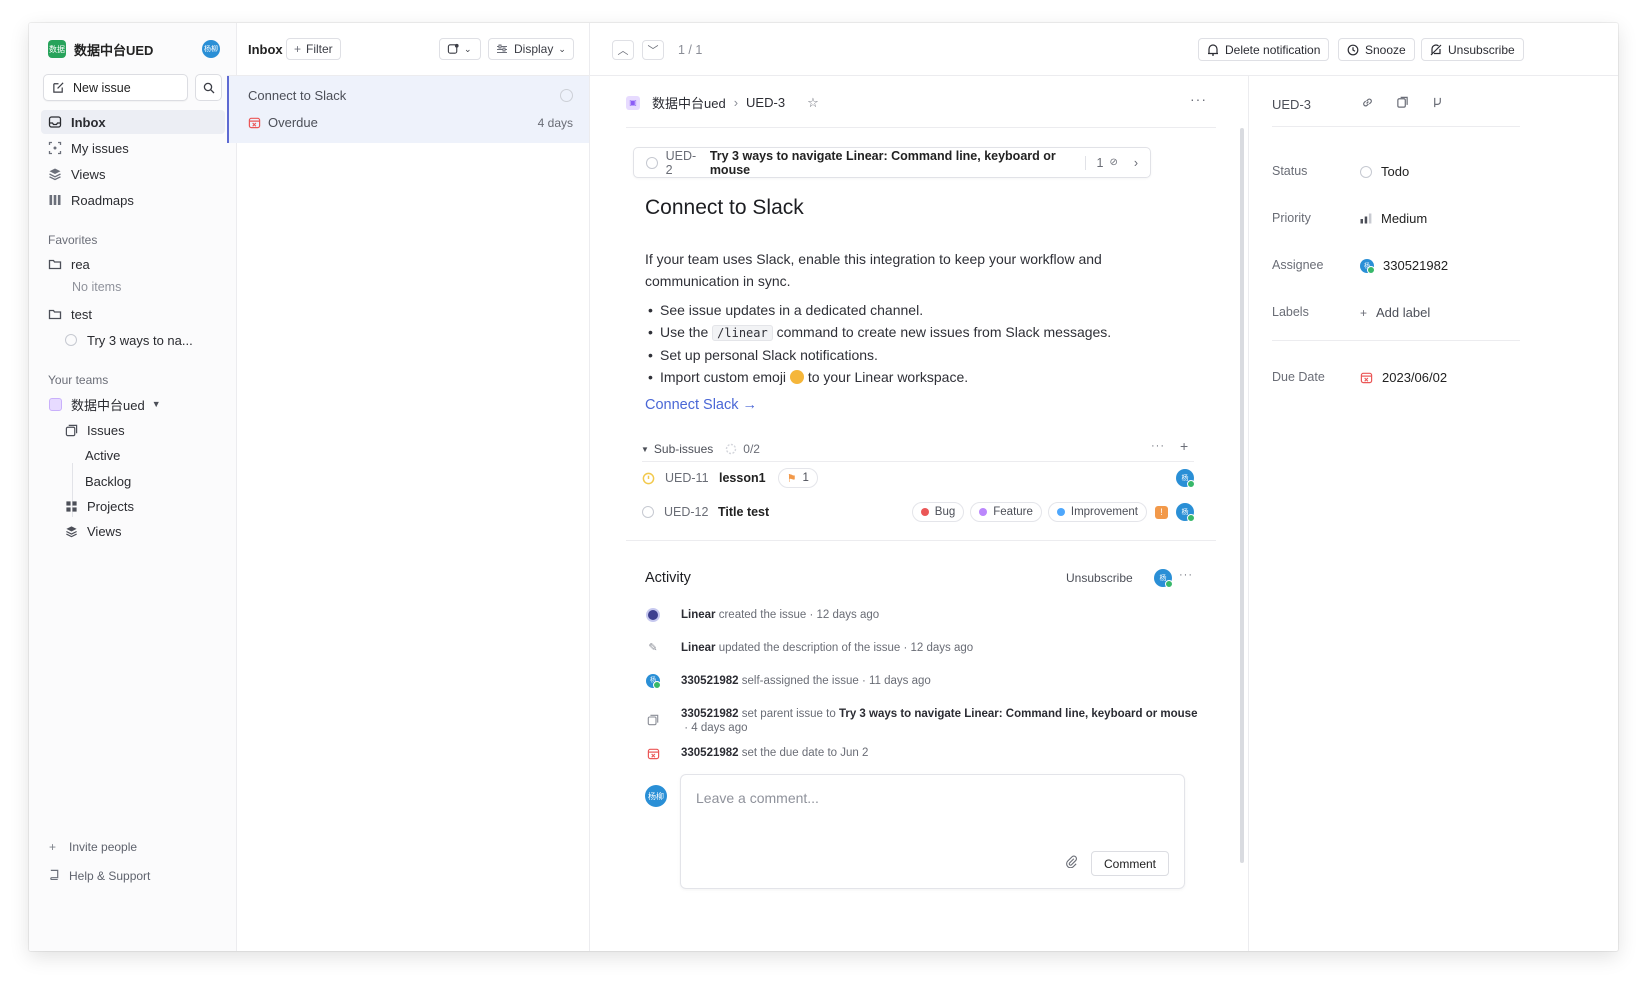 The image size is (1646, 986). I want to click on bell-off-icon, so click(1436, 49).